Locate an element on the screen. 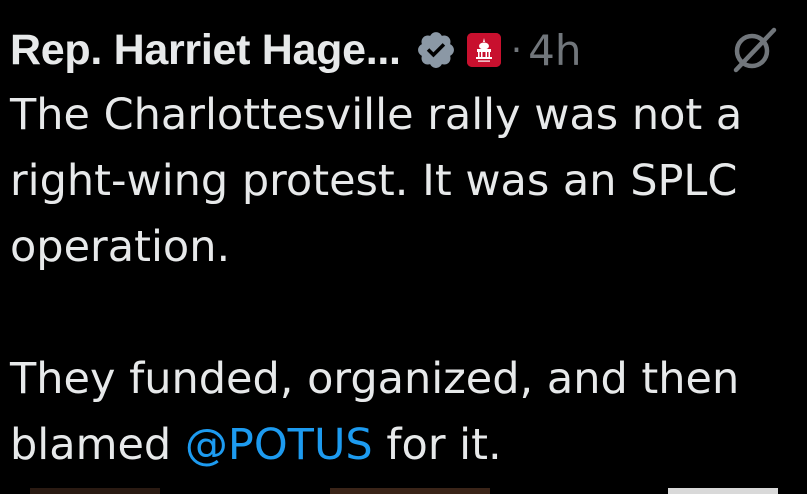  tweet-text-line: operation. is located at coordinates (120, 247).